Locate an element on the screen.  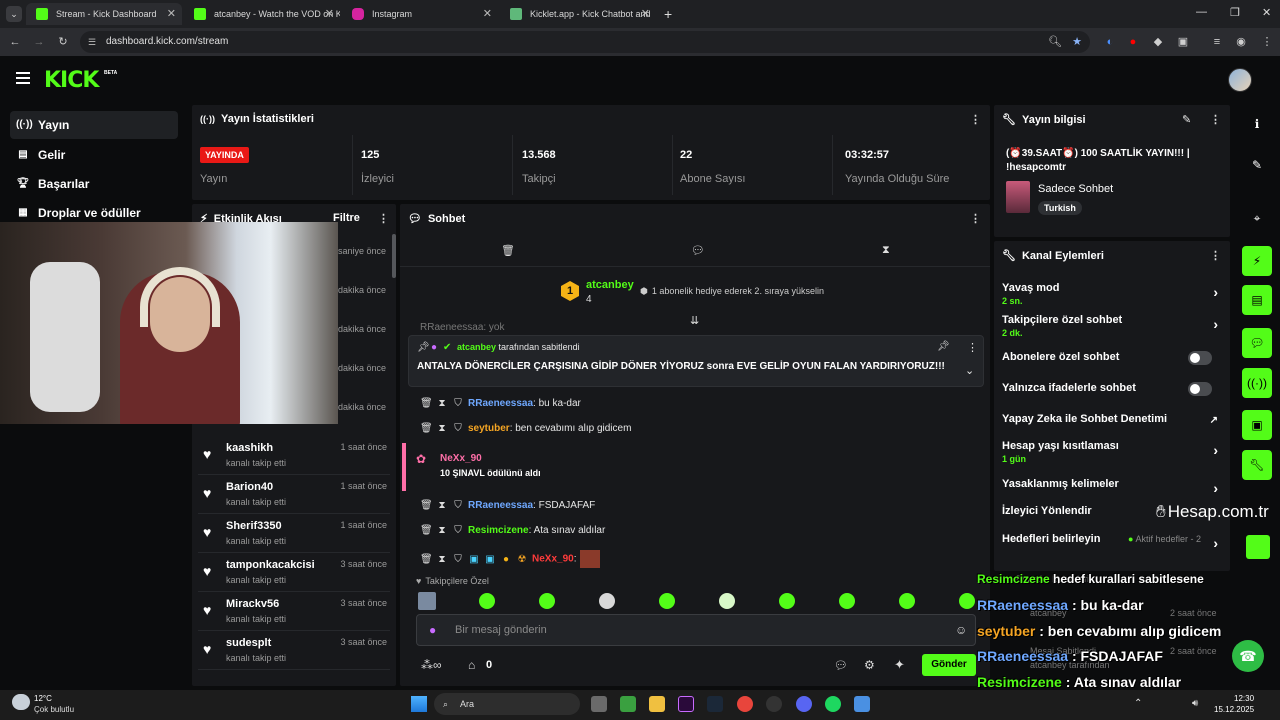
info-icon: ℹ is located at coordinates (1257, 124).